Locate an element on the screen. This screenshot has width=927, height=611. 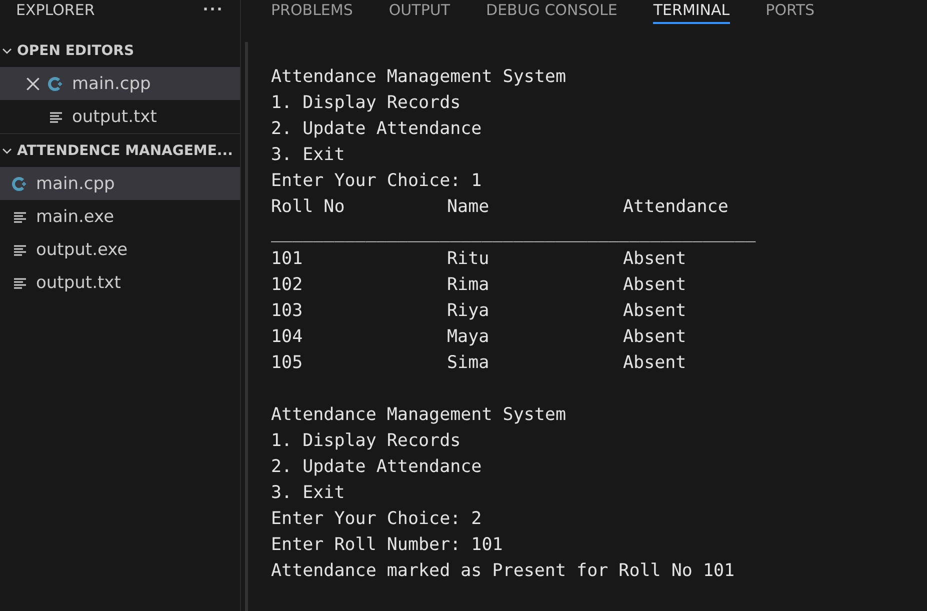
terminal-table-cell-text: Riya is located at coordinates (468, 311).